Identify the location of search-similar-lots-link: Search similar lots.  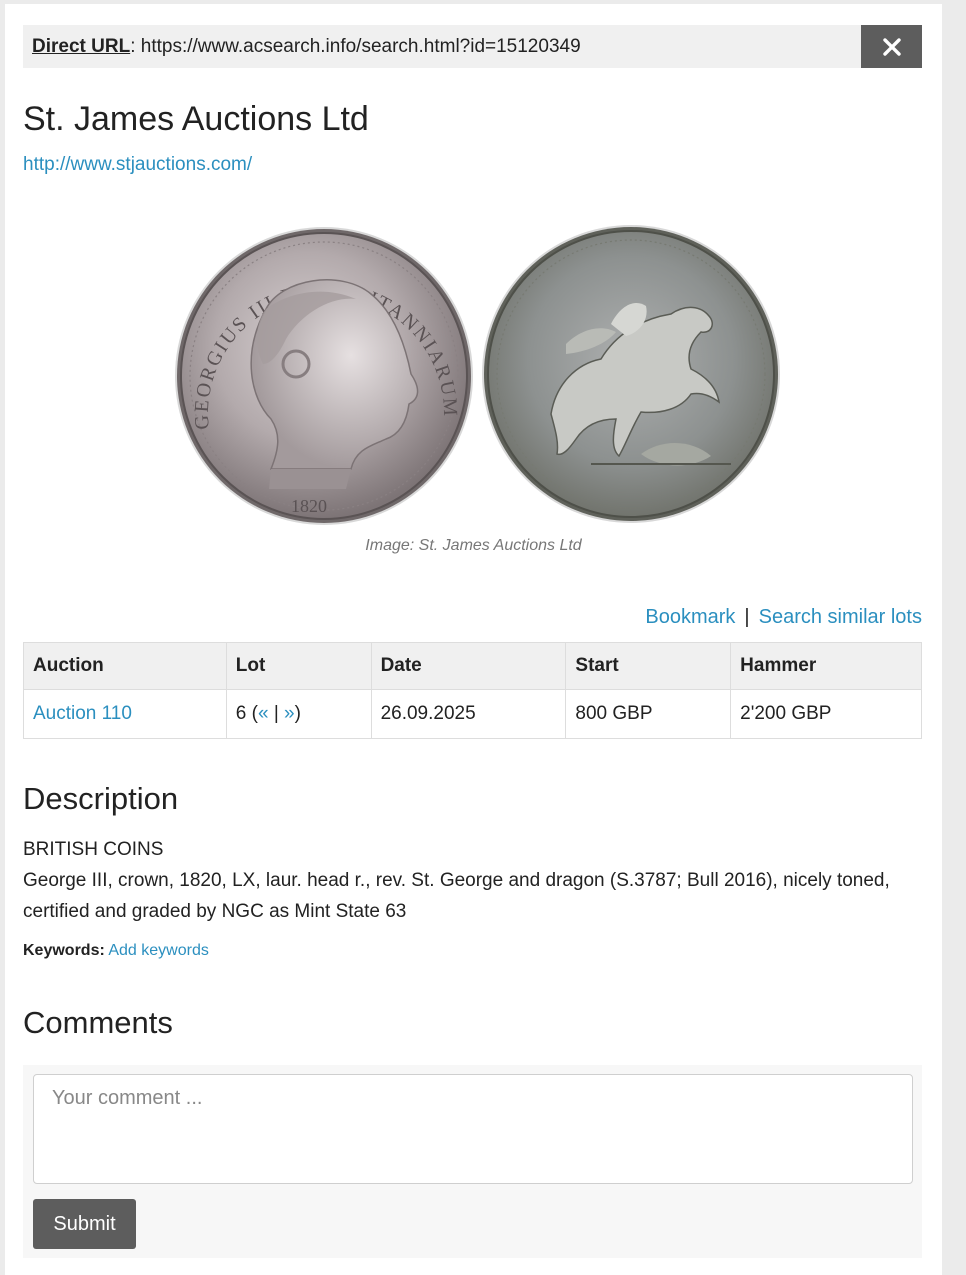
(840, 617).